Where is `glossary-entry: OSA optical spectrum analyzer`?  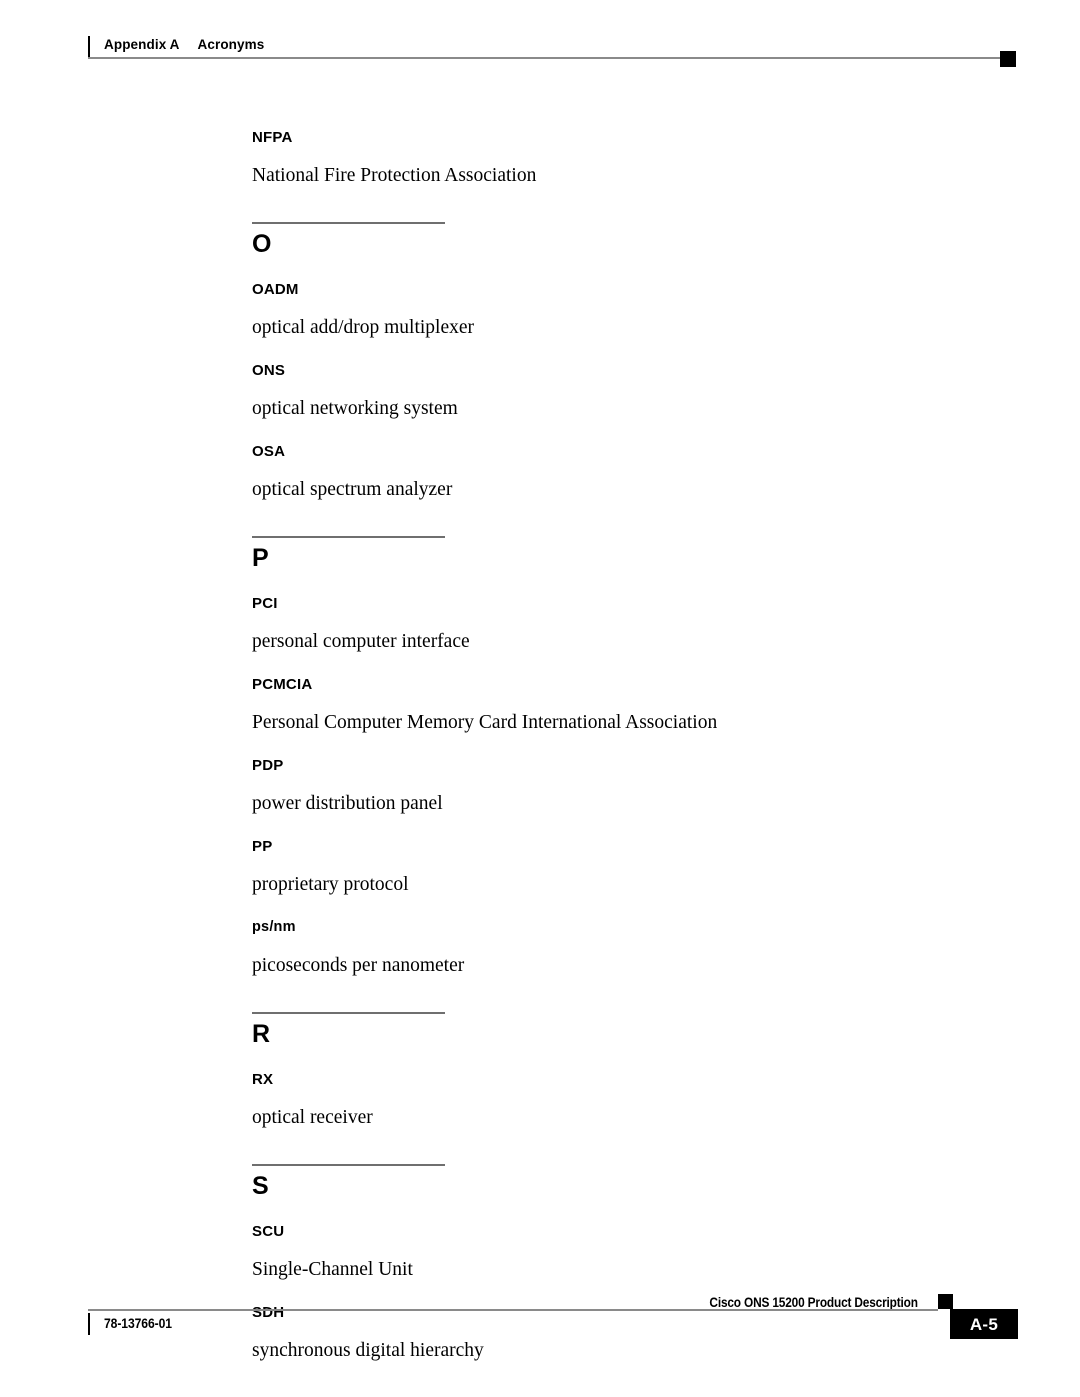
glossary-entry: OSA optical spectrum analyzer is located at coordinates (632, 472).